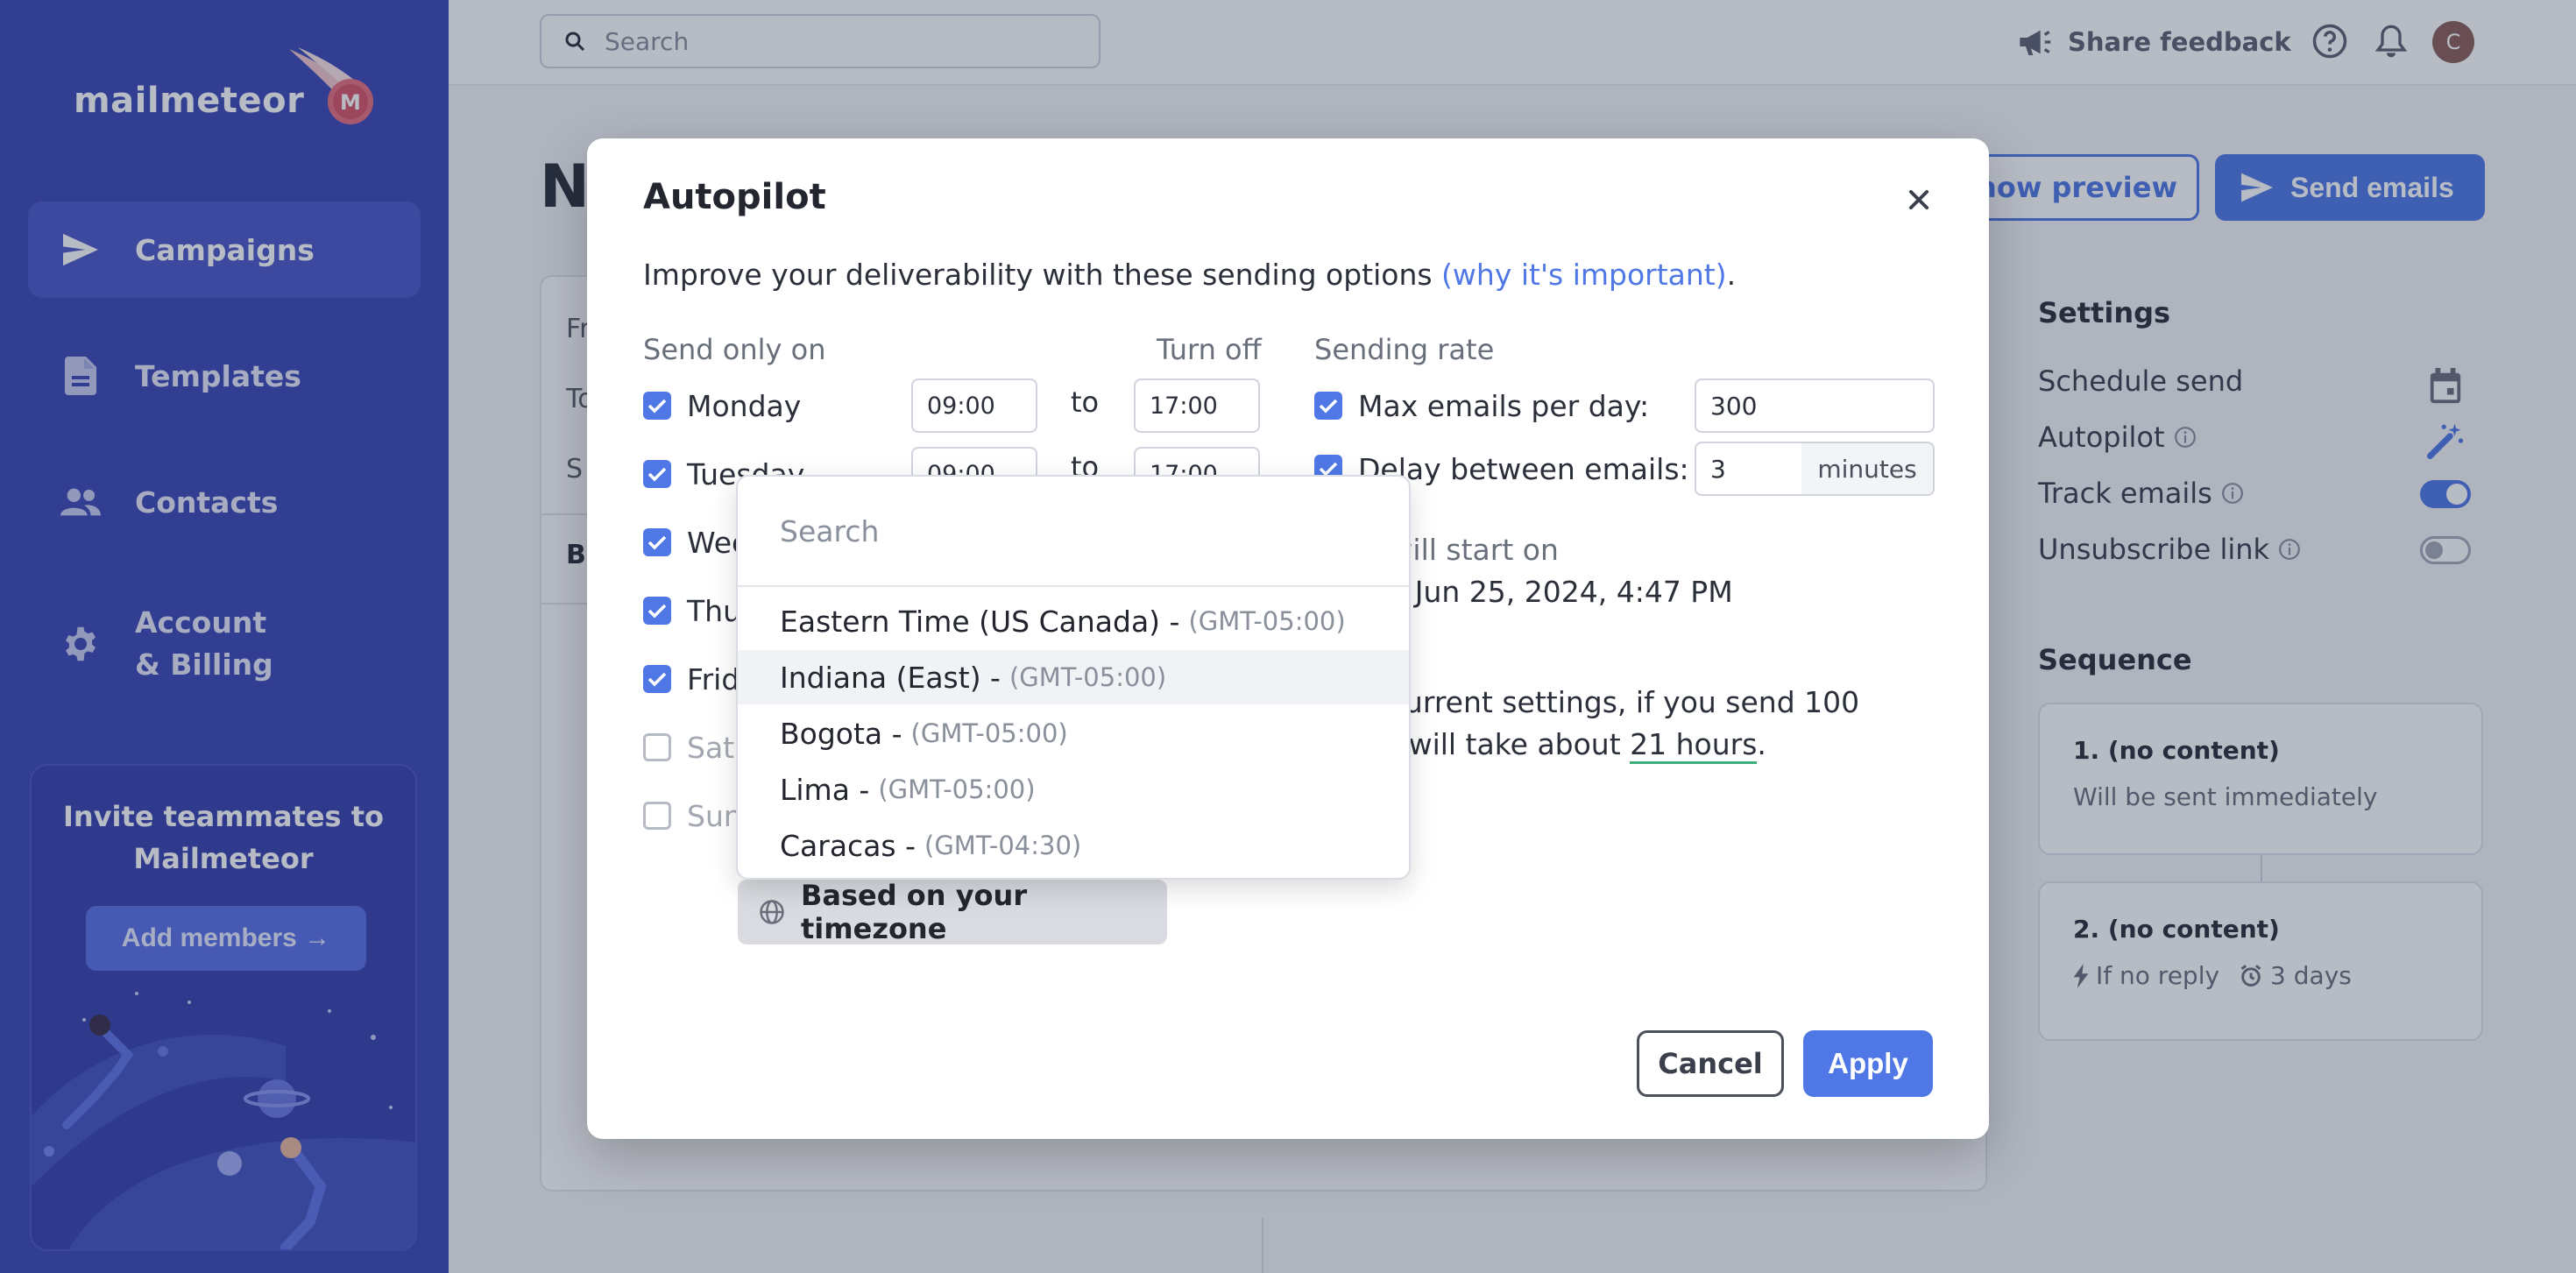 The height and width of the screenshot is (1273, 2576). What do you see at coordinates (1611, 702) in the screenshot?
I see `summary-line1: e current settings, if you send 100` at bounding box center [1611, 702].